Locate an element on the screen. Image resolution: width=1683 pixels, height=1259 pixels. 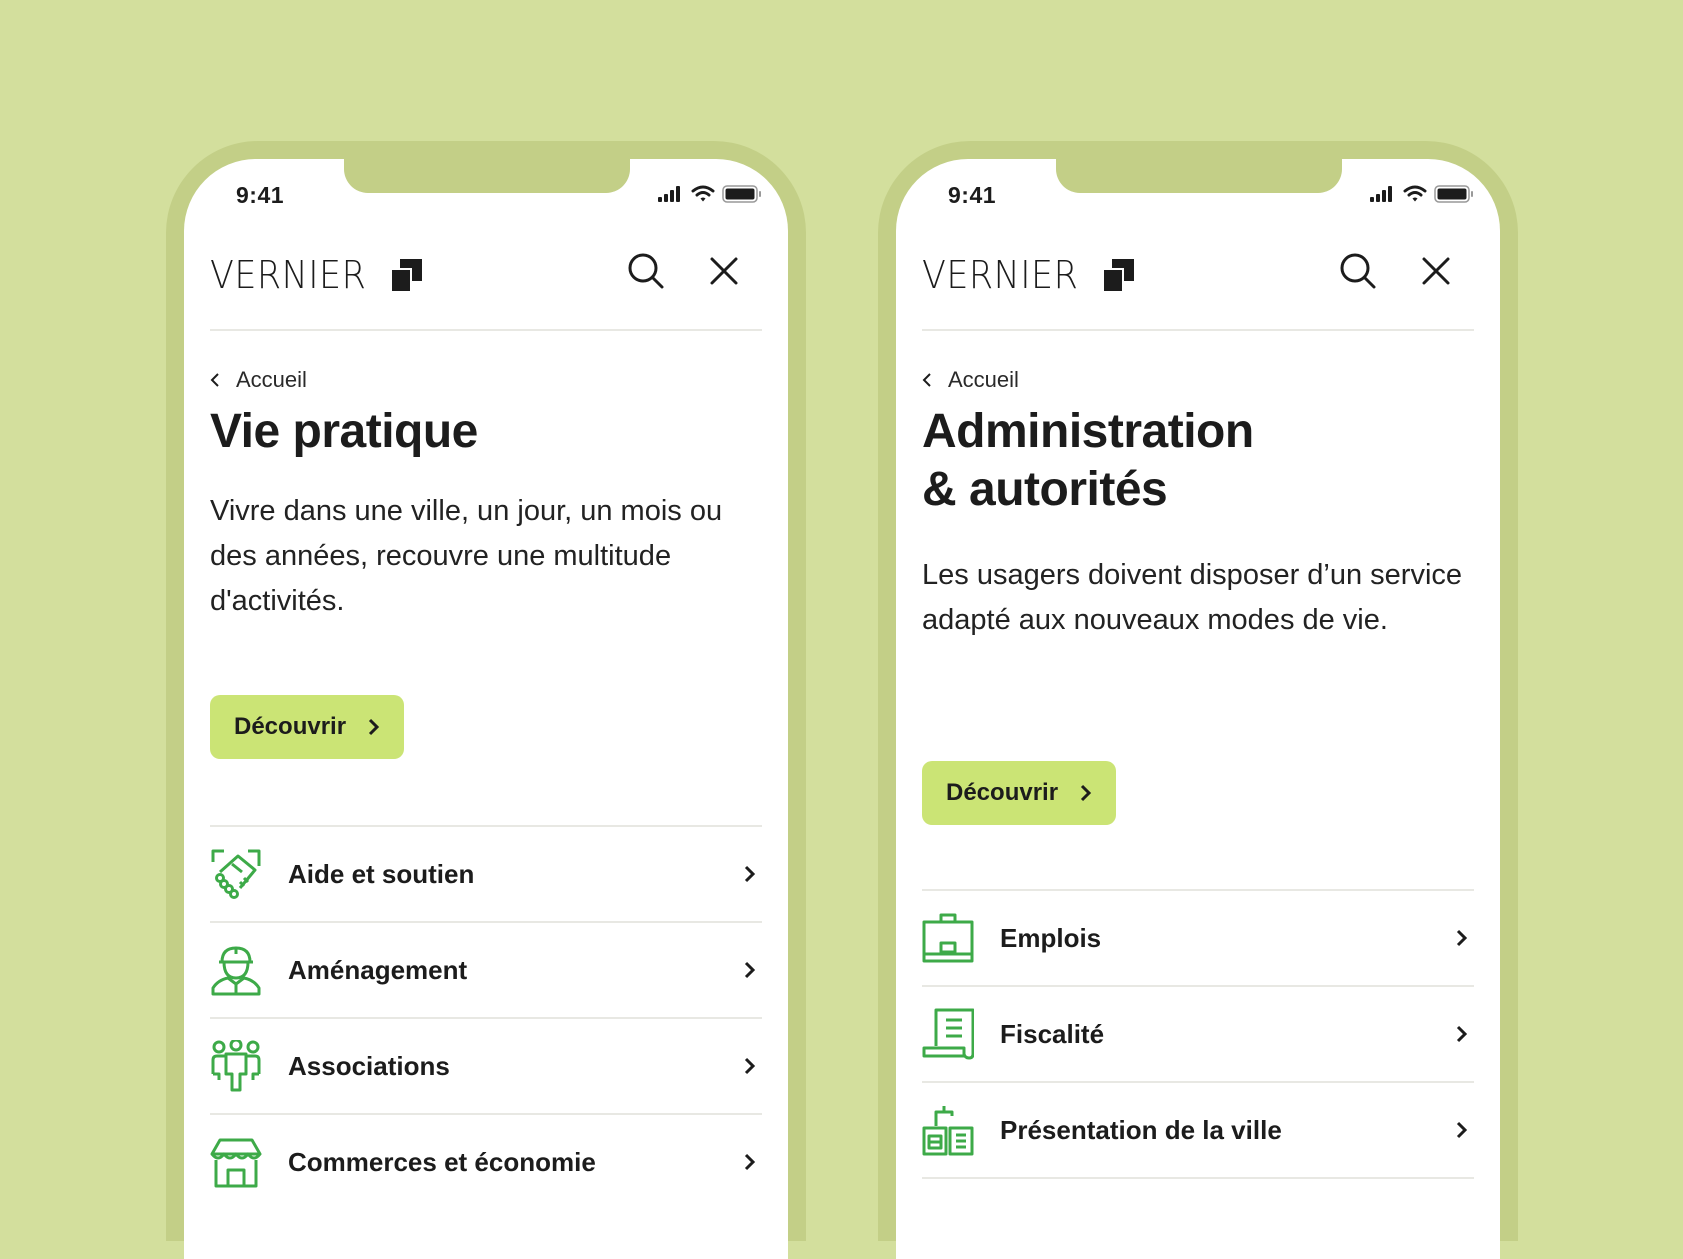
list-item-partial is located at coordinates (1198, 1198).